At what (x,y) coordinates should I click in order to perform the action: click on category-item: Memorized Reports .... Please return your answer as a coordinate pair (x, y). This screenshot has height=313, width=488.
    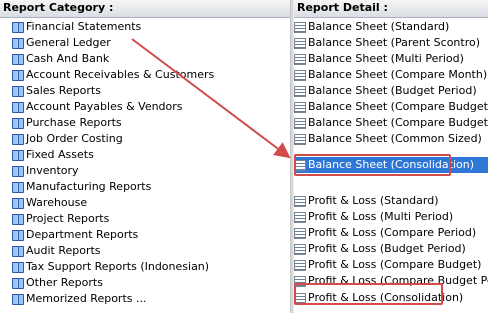
    Looking at the image, I should click on (145, 299).